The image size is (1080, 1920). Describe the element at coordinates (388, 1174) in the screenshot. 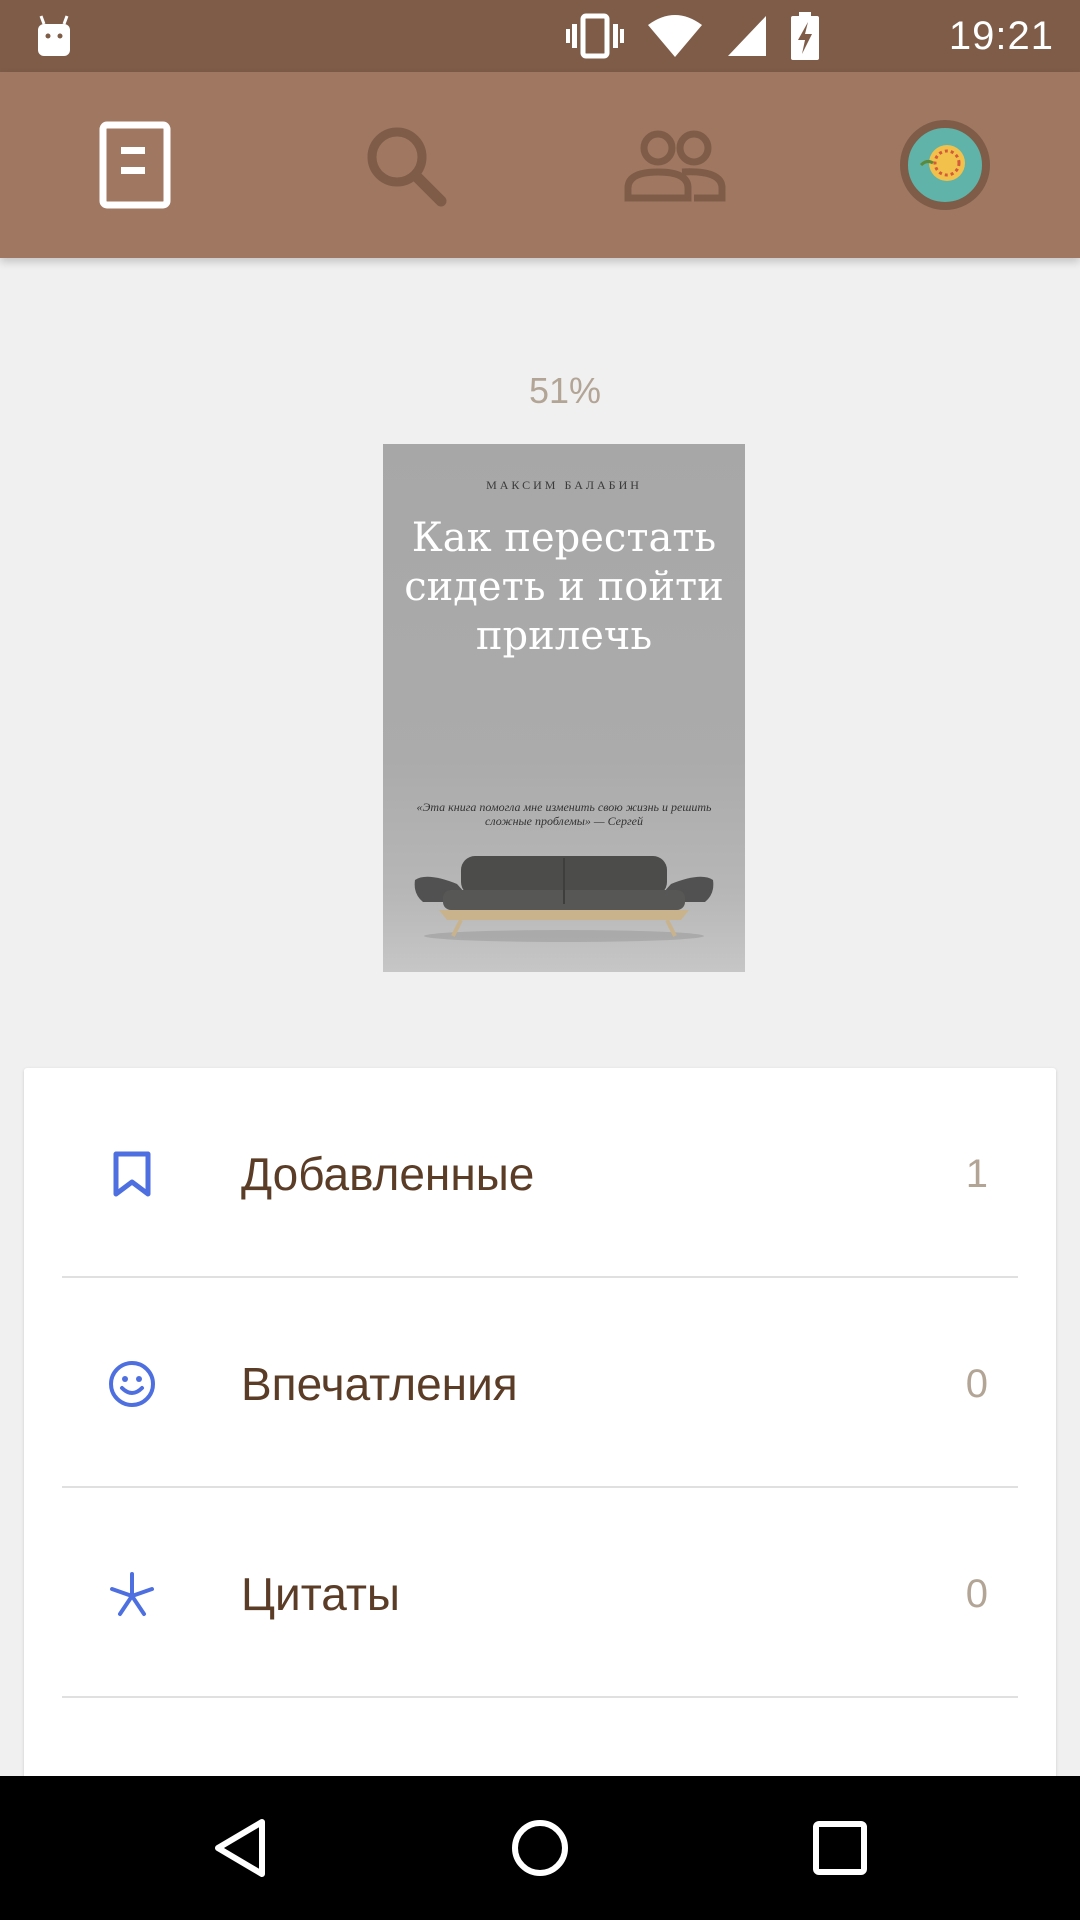

I see `list-item-label: Добавленные` at that location.